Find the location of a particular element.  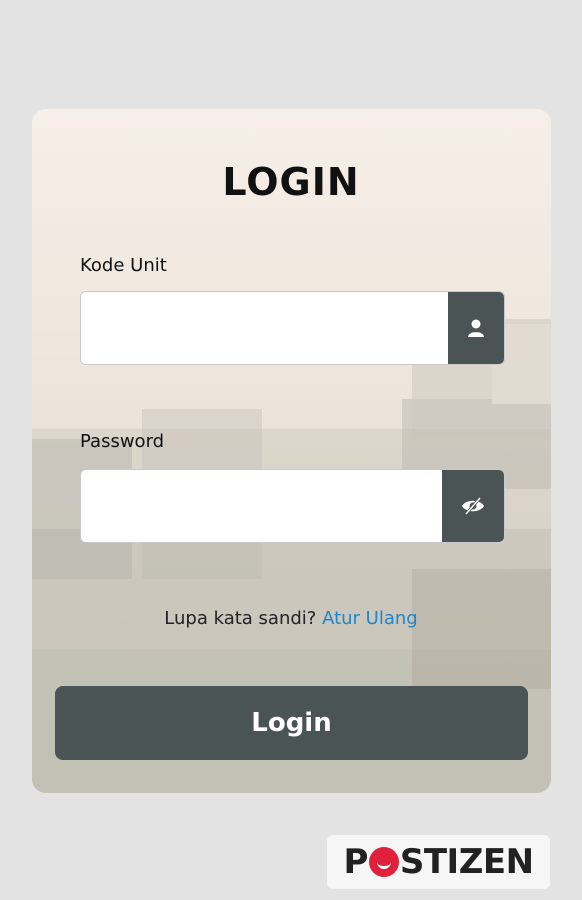

unit-code-group is located at coordinates (292, 328).